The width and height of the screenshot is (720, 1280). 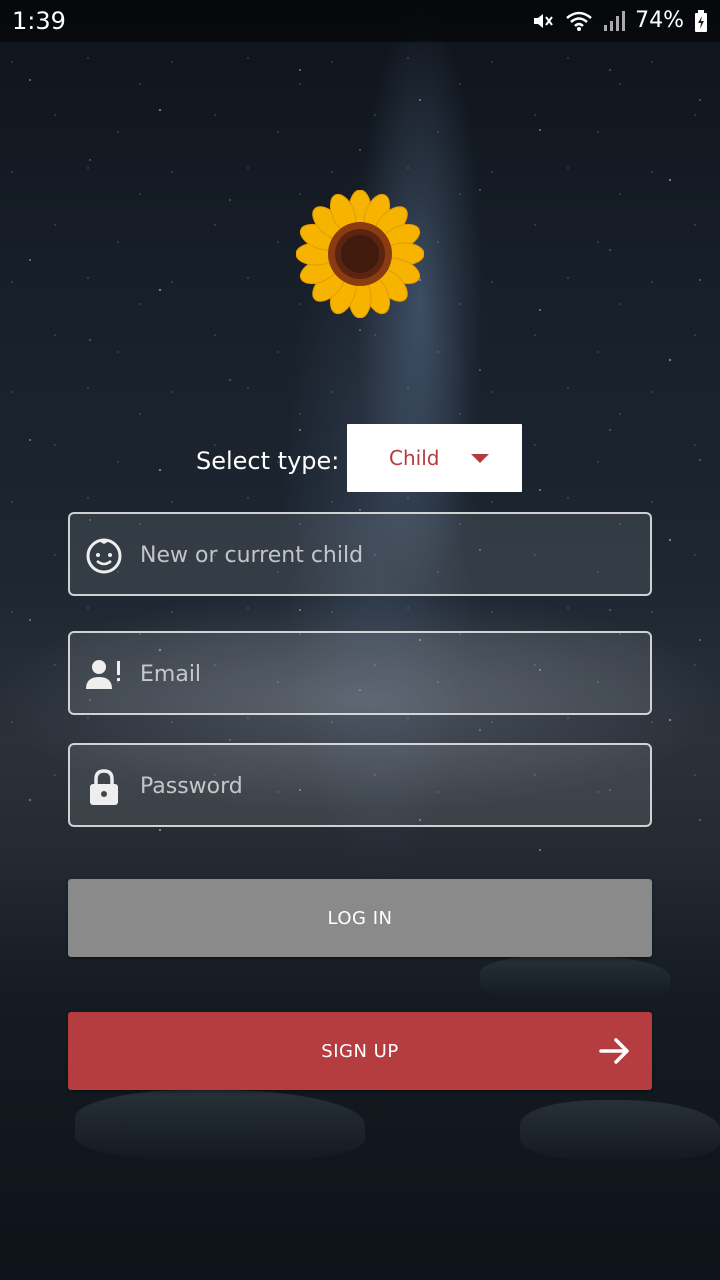 What do you see at coordinates (390, 674) in the screenshot?
I see `email-input` at bounding box center [390, 674].